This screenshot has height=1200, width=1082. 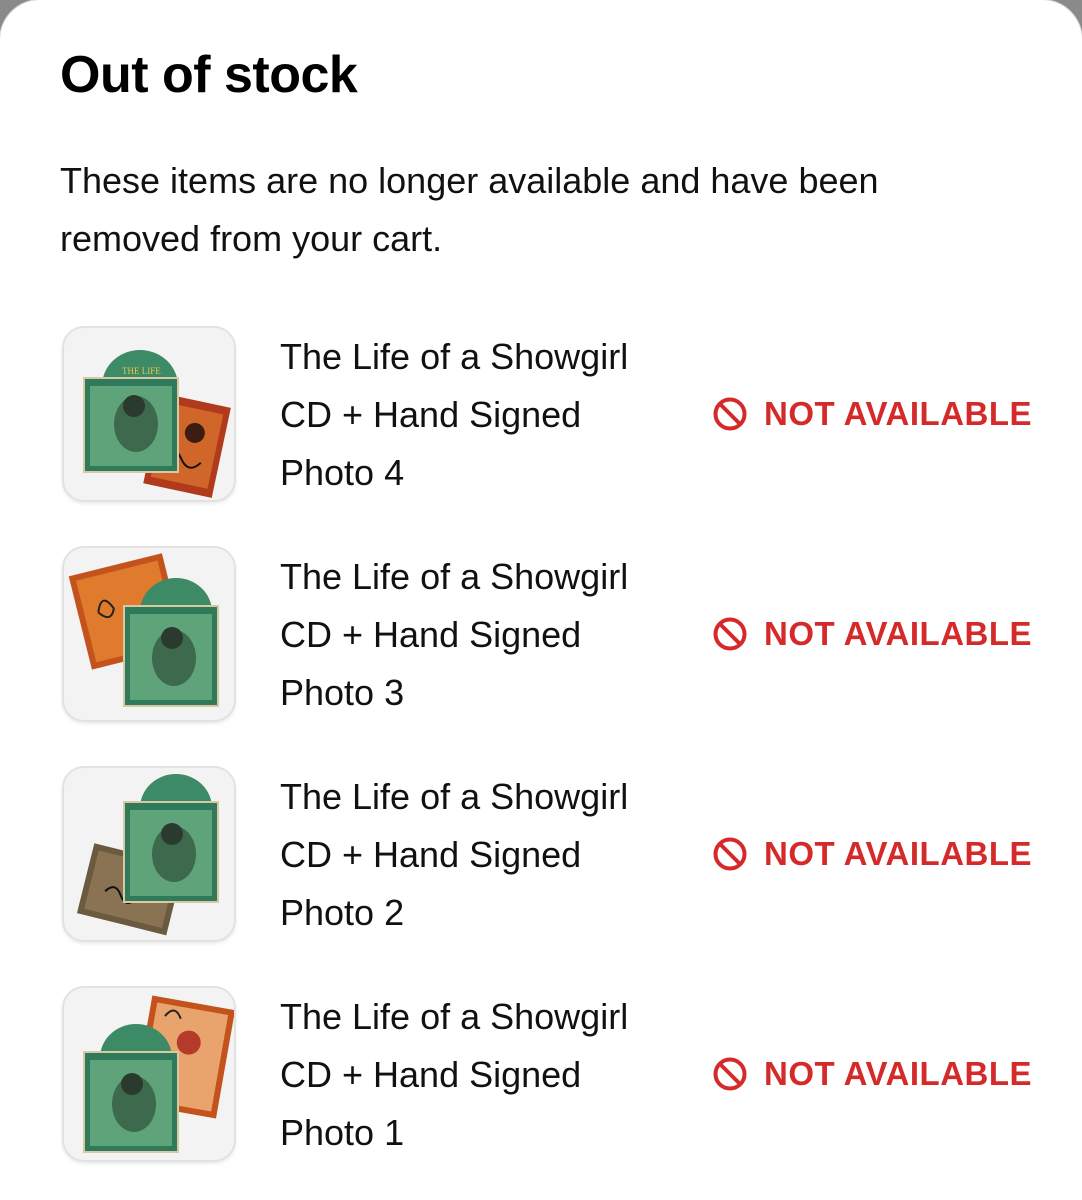 I want to click on album-cd-signed-photo-image: THE LIFE, so click(x=149, y=414).